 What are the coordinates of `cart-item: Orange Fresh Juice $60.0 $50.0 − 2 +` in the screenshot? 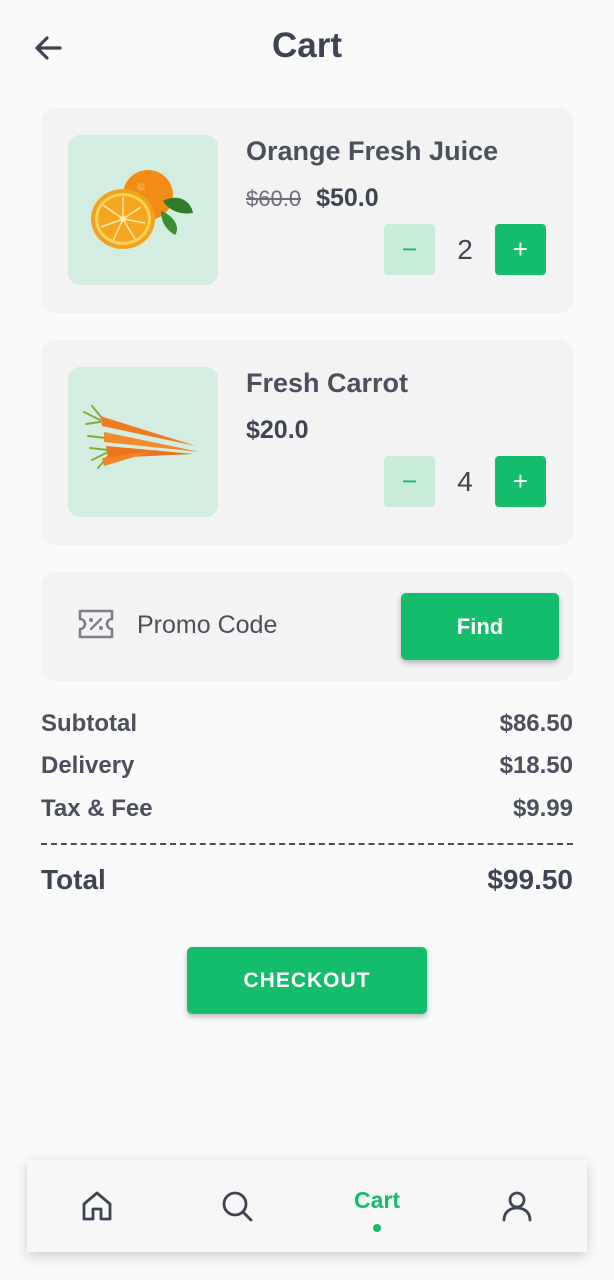 It's located at (307, 210).